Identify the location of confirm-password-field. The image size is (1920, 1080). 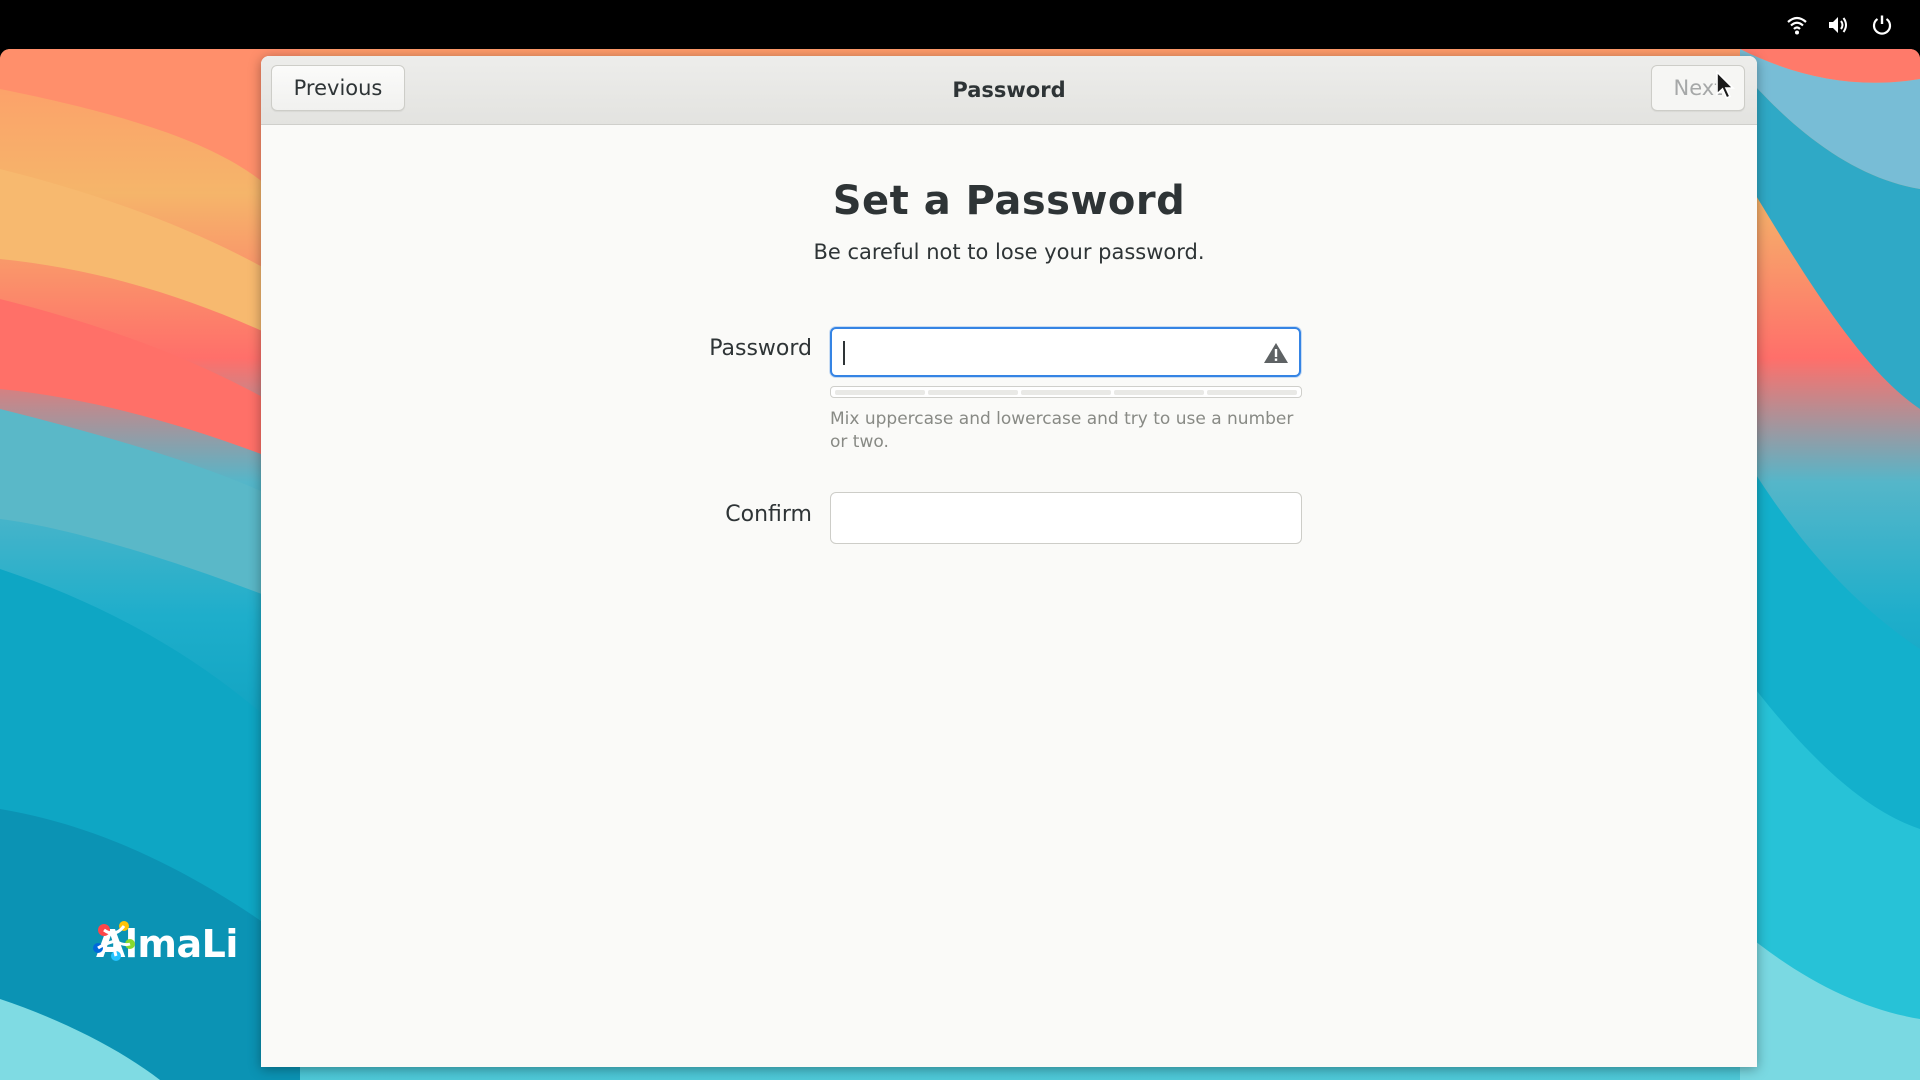
(1066, 518).